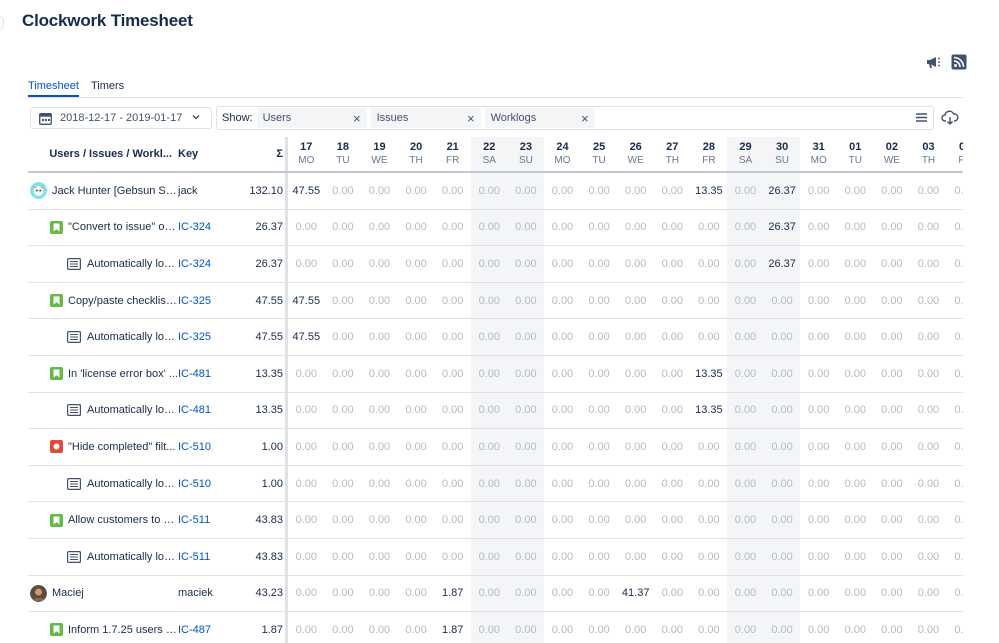 The width and height of the screenshot is (999, 643). I want to click on export-button, so click(950, 118).